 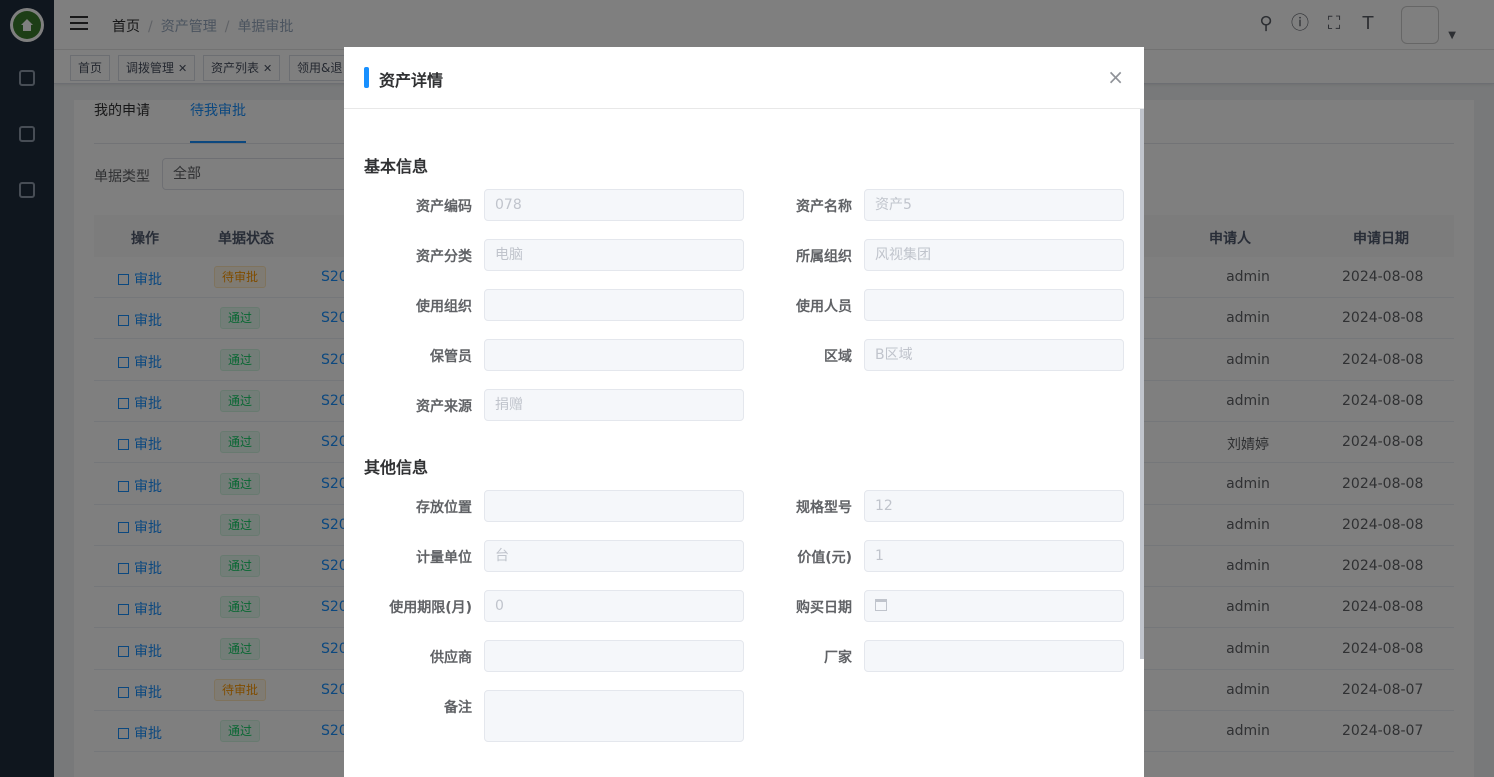 What do you see at coordinates (614, 656) in the screenshot?
I see `supplier-field` at bounding box center [614, 656].